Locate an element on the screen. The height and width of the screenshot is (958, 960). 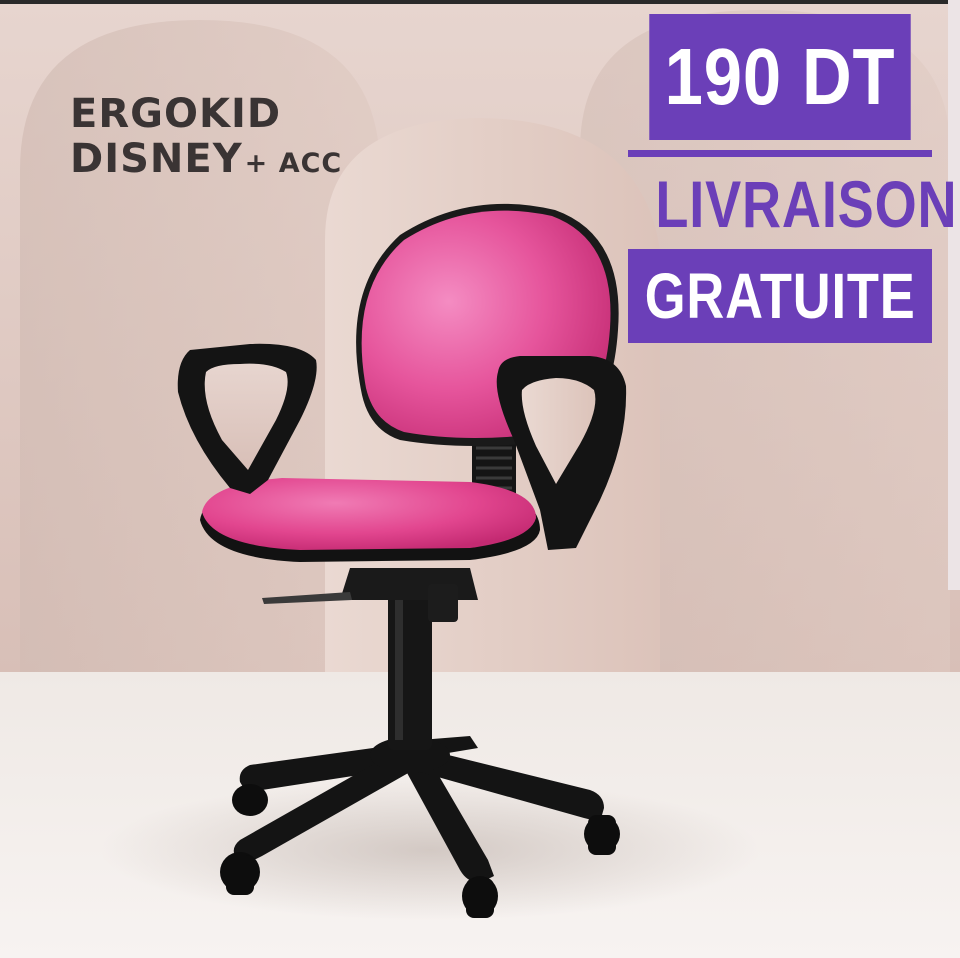
product-name-line2: DISNEY+ ACC is located at coordinates (206, 158).